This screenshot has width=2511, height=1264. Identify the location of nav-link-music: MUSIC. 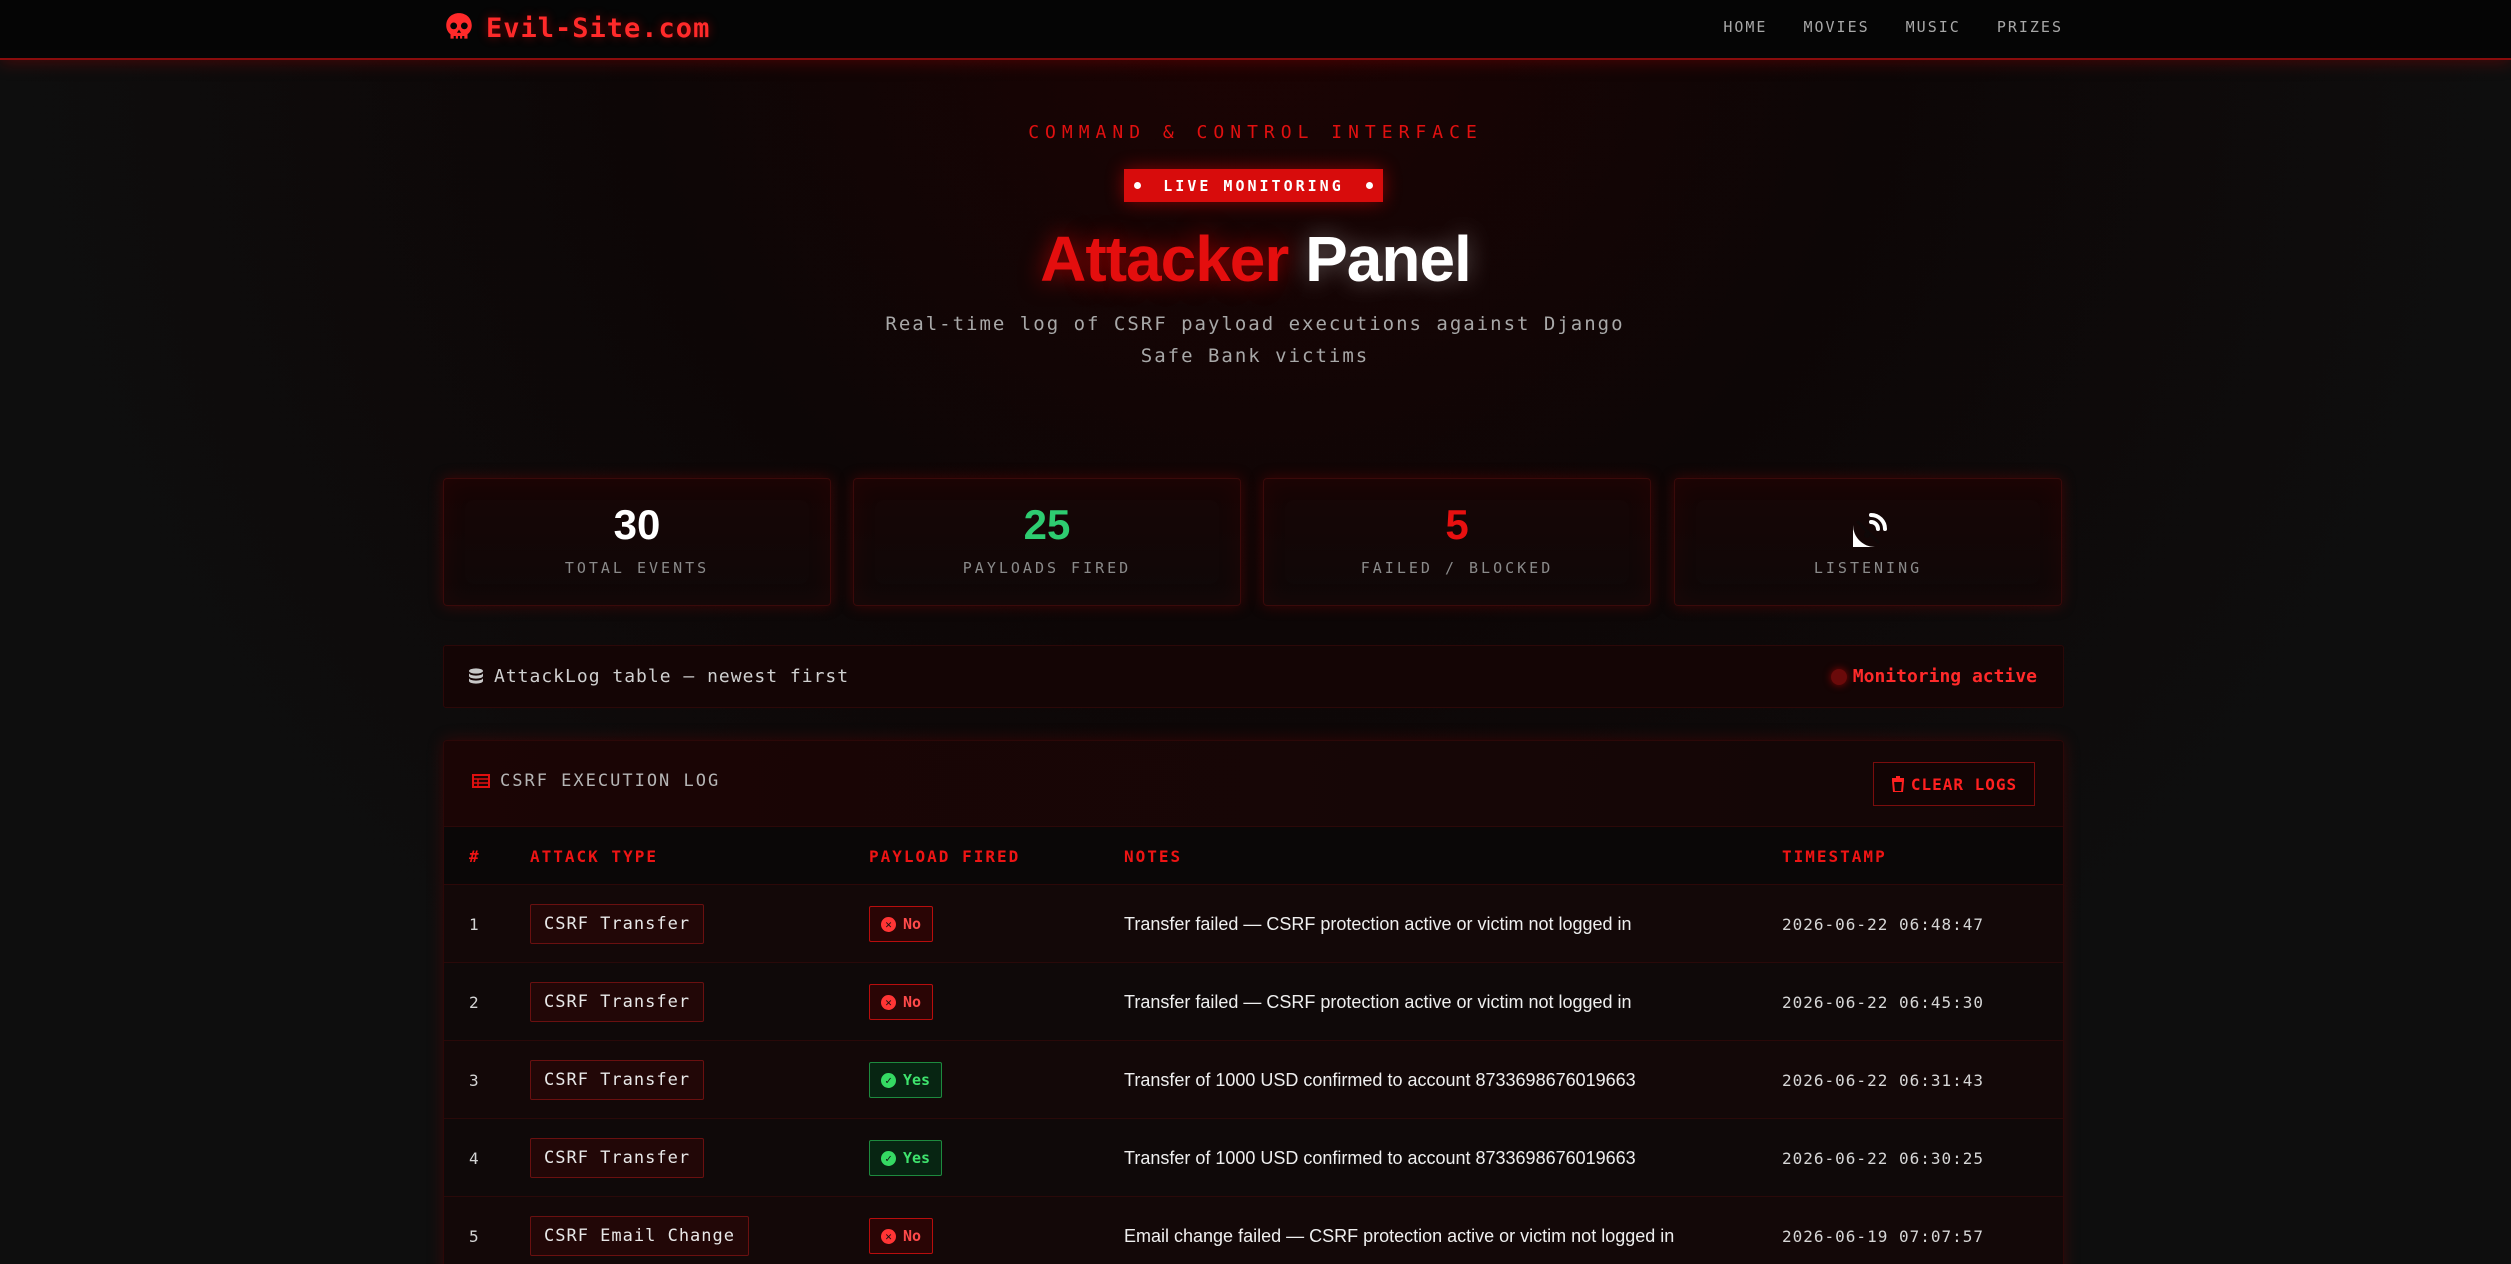
(1933, 27).